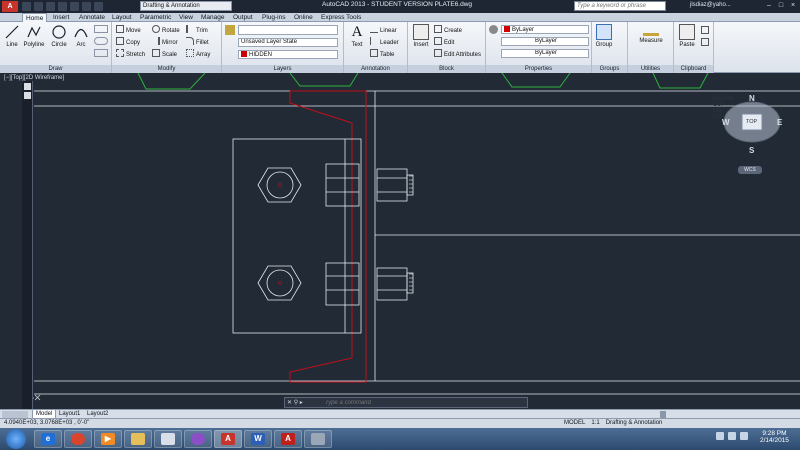 This screenshot has width=800, height=450. What do you see at coordinates (78, 439) in the screenshot?
I see `taskbar-chrome` at bounding box center [78, 439].